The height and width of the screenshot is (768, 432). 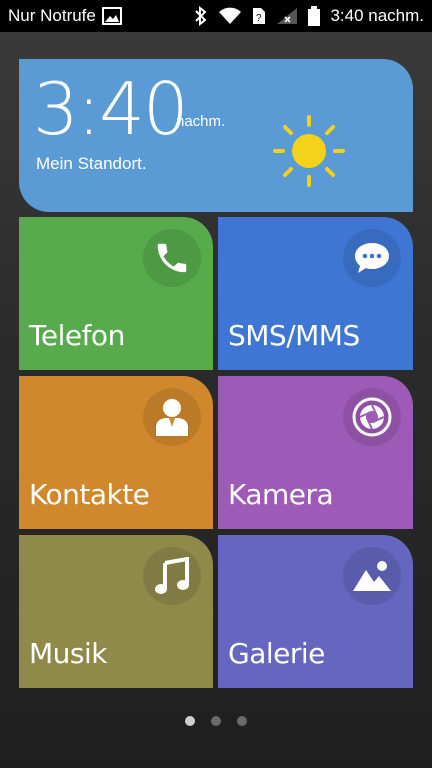 What do you see at coordinates (172, 417) in the screenshot?
I see `contact-icon` at bounding box center [172, 417].